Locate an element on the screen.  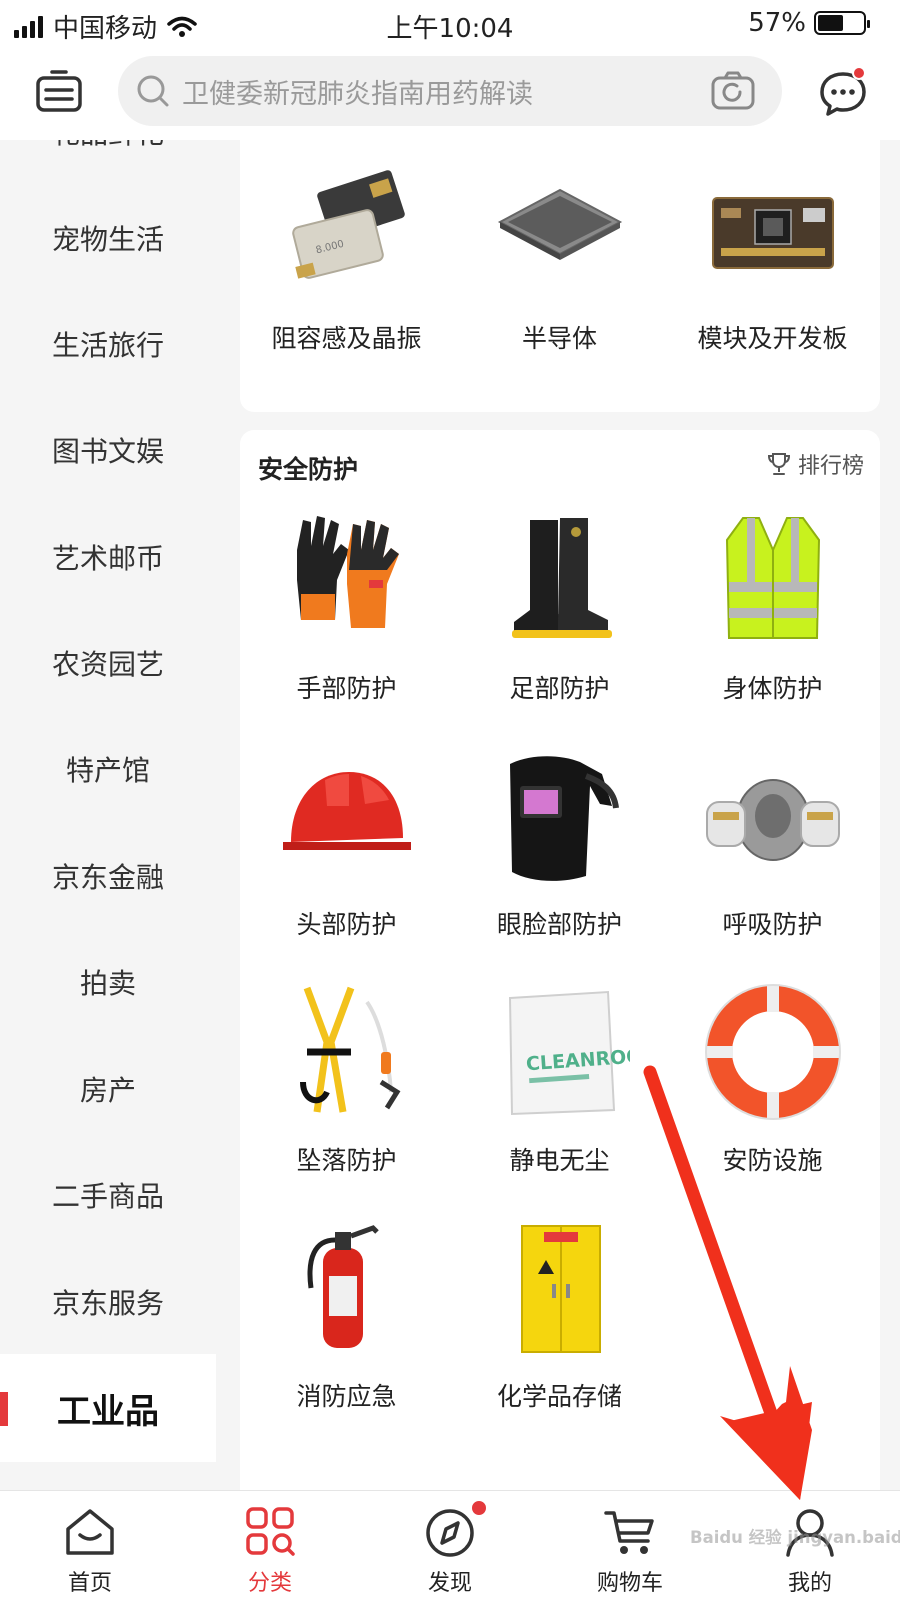
sidebar-item-travel: 生活旅行 is located at coordinates (108, 344).